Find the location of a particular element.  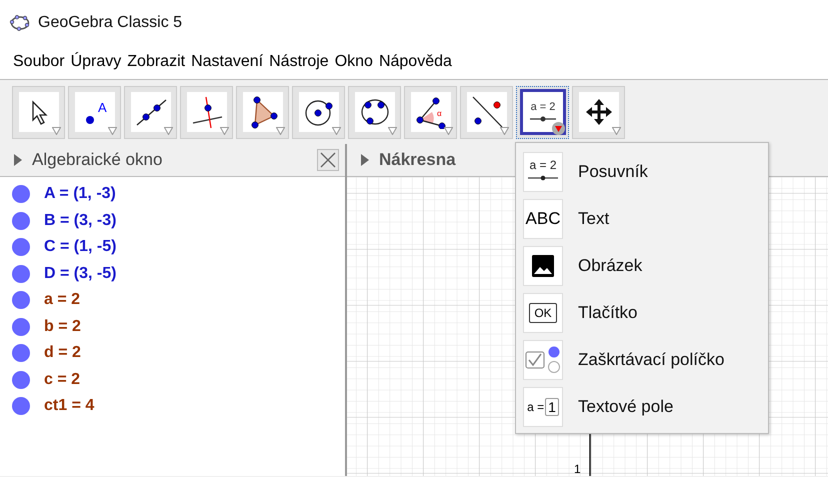

menu-item: Úpravy is located at coordinates (96, 62).